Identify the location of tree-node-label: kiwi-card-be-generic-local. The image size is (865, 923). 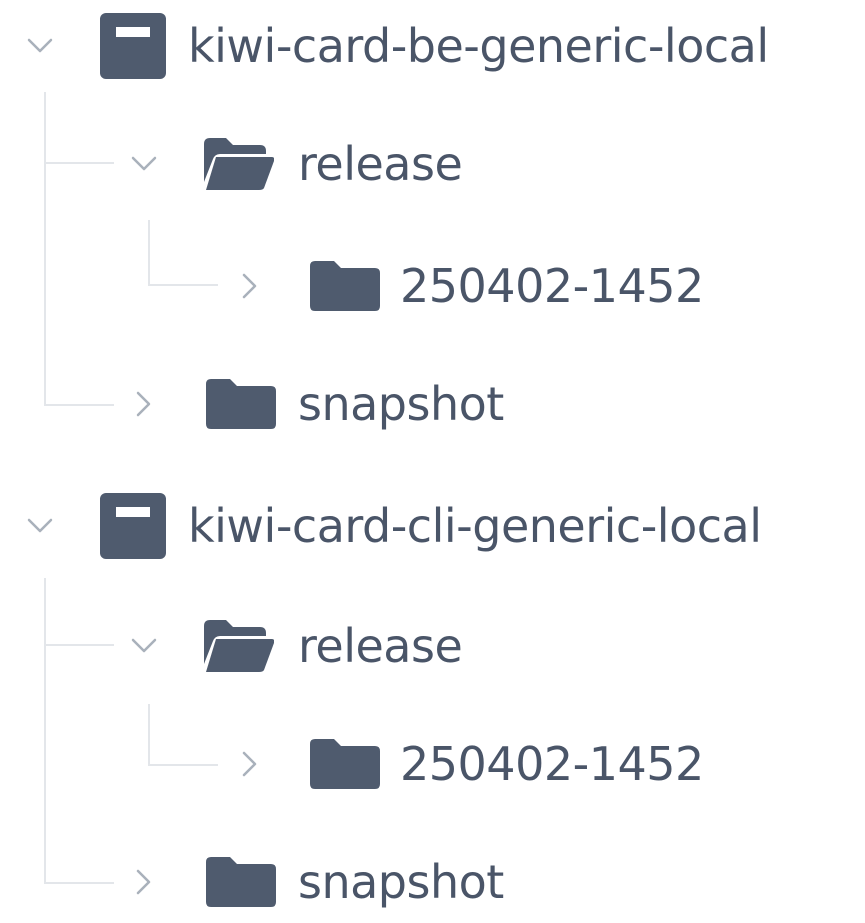
(478, 46).